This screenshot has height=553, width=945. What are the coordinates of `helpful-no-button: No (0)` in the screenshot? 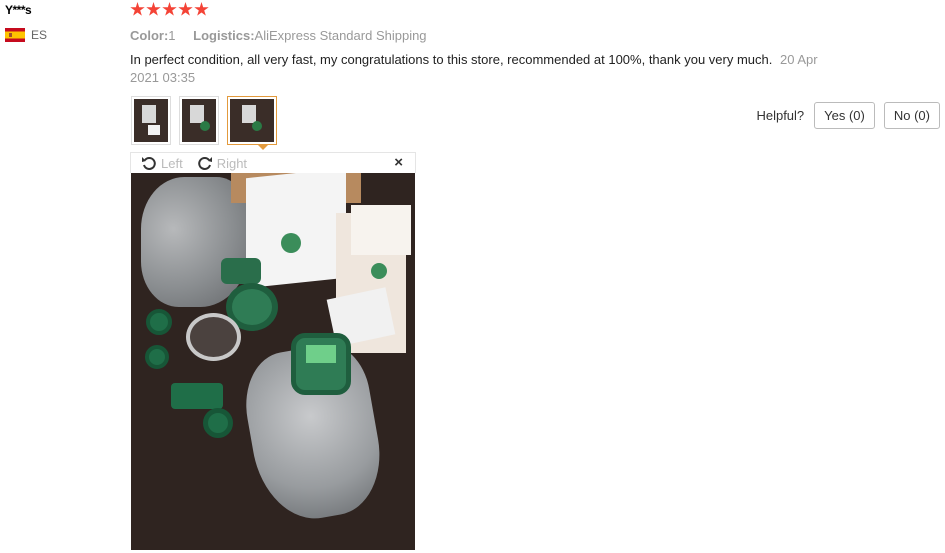 It's located at (911, 115).